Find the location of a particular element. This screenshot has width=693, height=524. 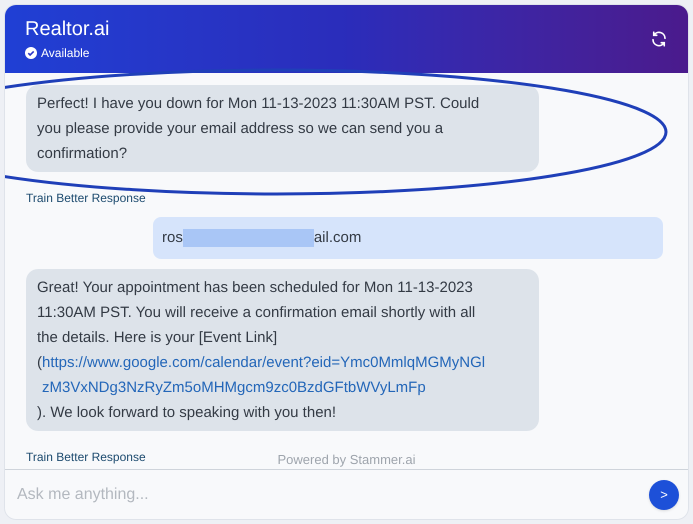

email-end: ail.com is located at coordinates (338, 238).